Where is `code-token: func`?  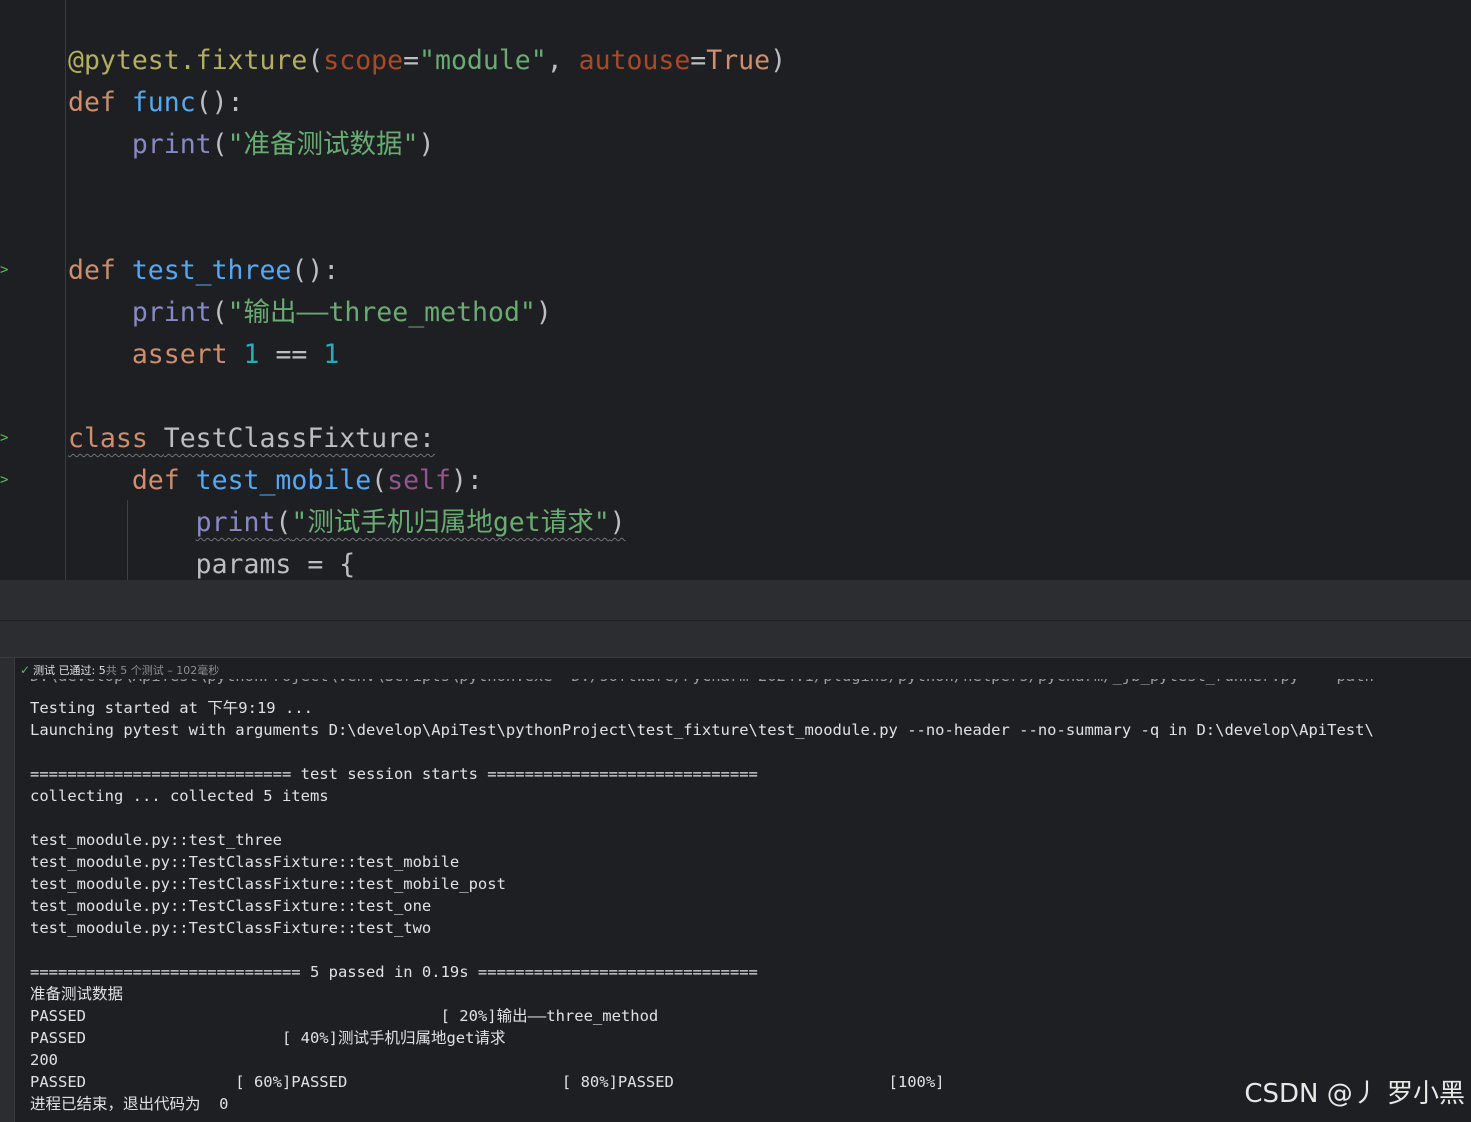
code-token: func is located at coordinates (163, 102).